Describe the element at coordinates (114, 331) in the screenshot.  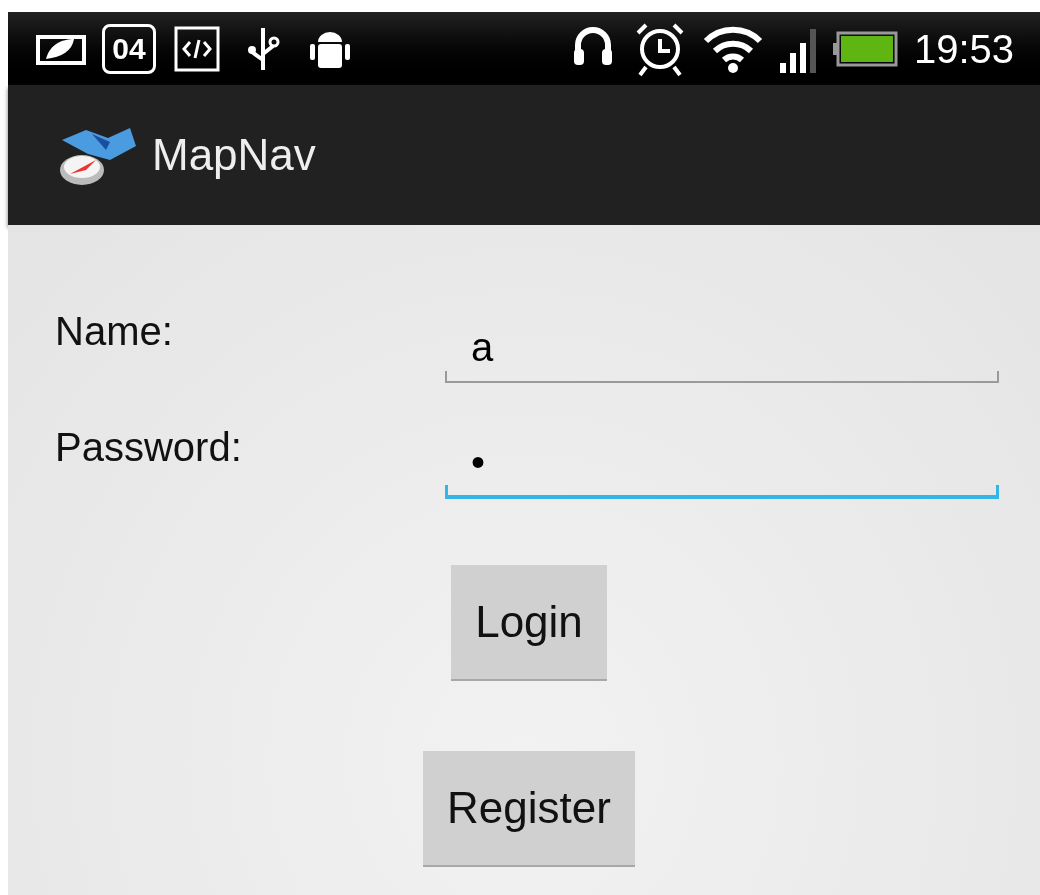
I see `field-label: Name:` at that location.